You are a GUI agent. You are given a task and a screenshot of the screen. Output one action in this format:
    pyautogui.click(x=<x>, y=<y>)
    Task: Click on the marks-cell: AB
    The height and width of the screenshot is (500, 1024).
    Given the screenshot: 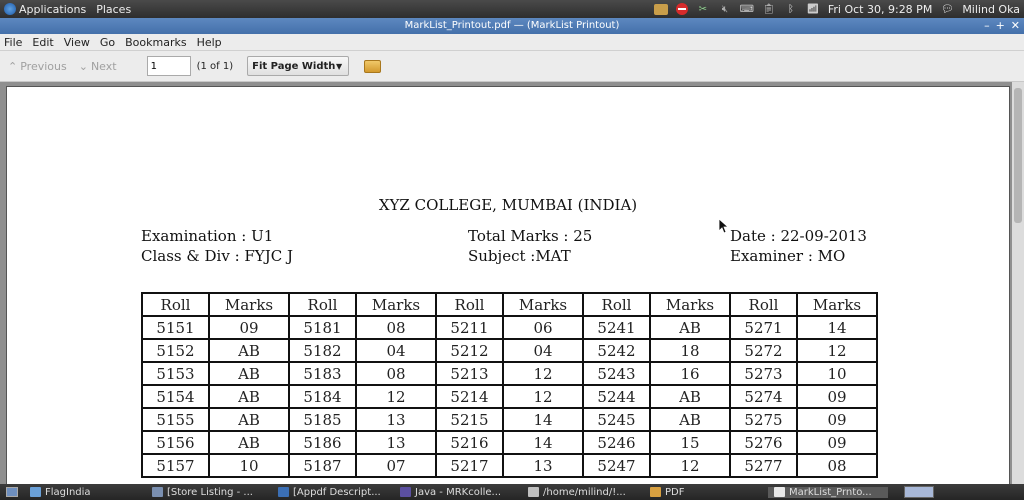 What is the action you would take?
    pyautogui.click(x=249, y=396)
    